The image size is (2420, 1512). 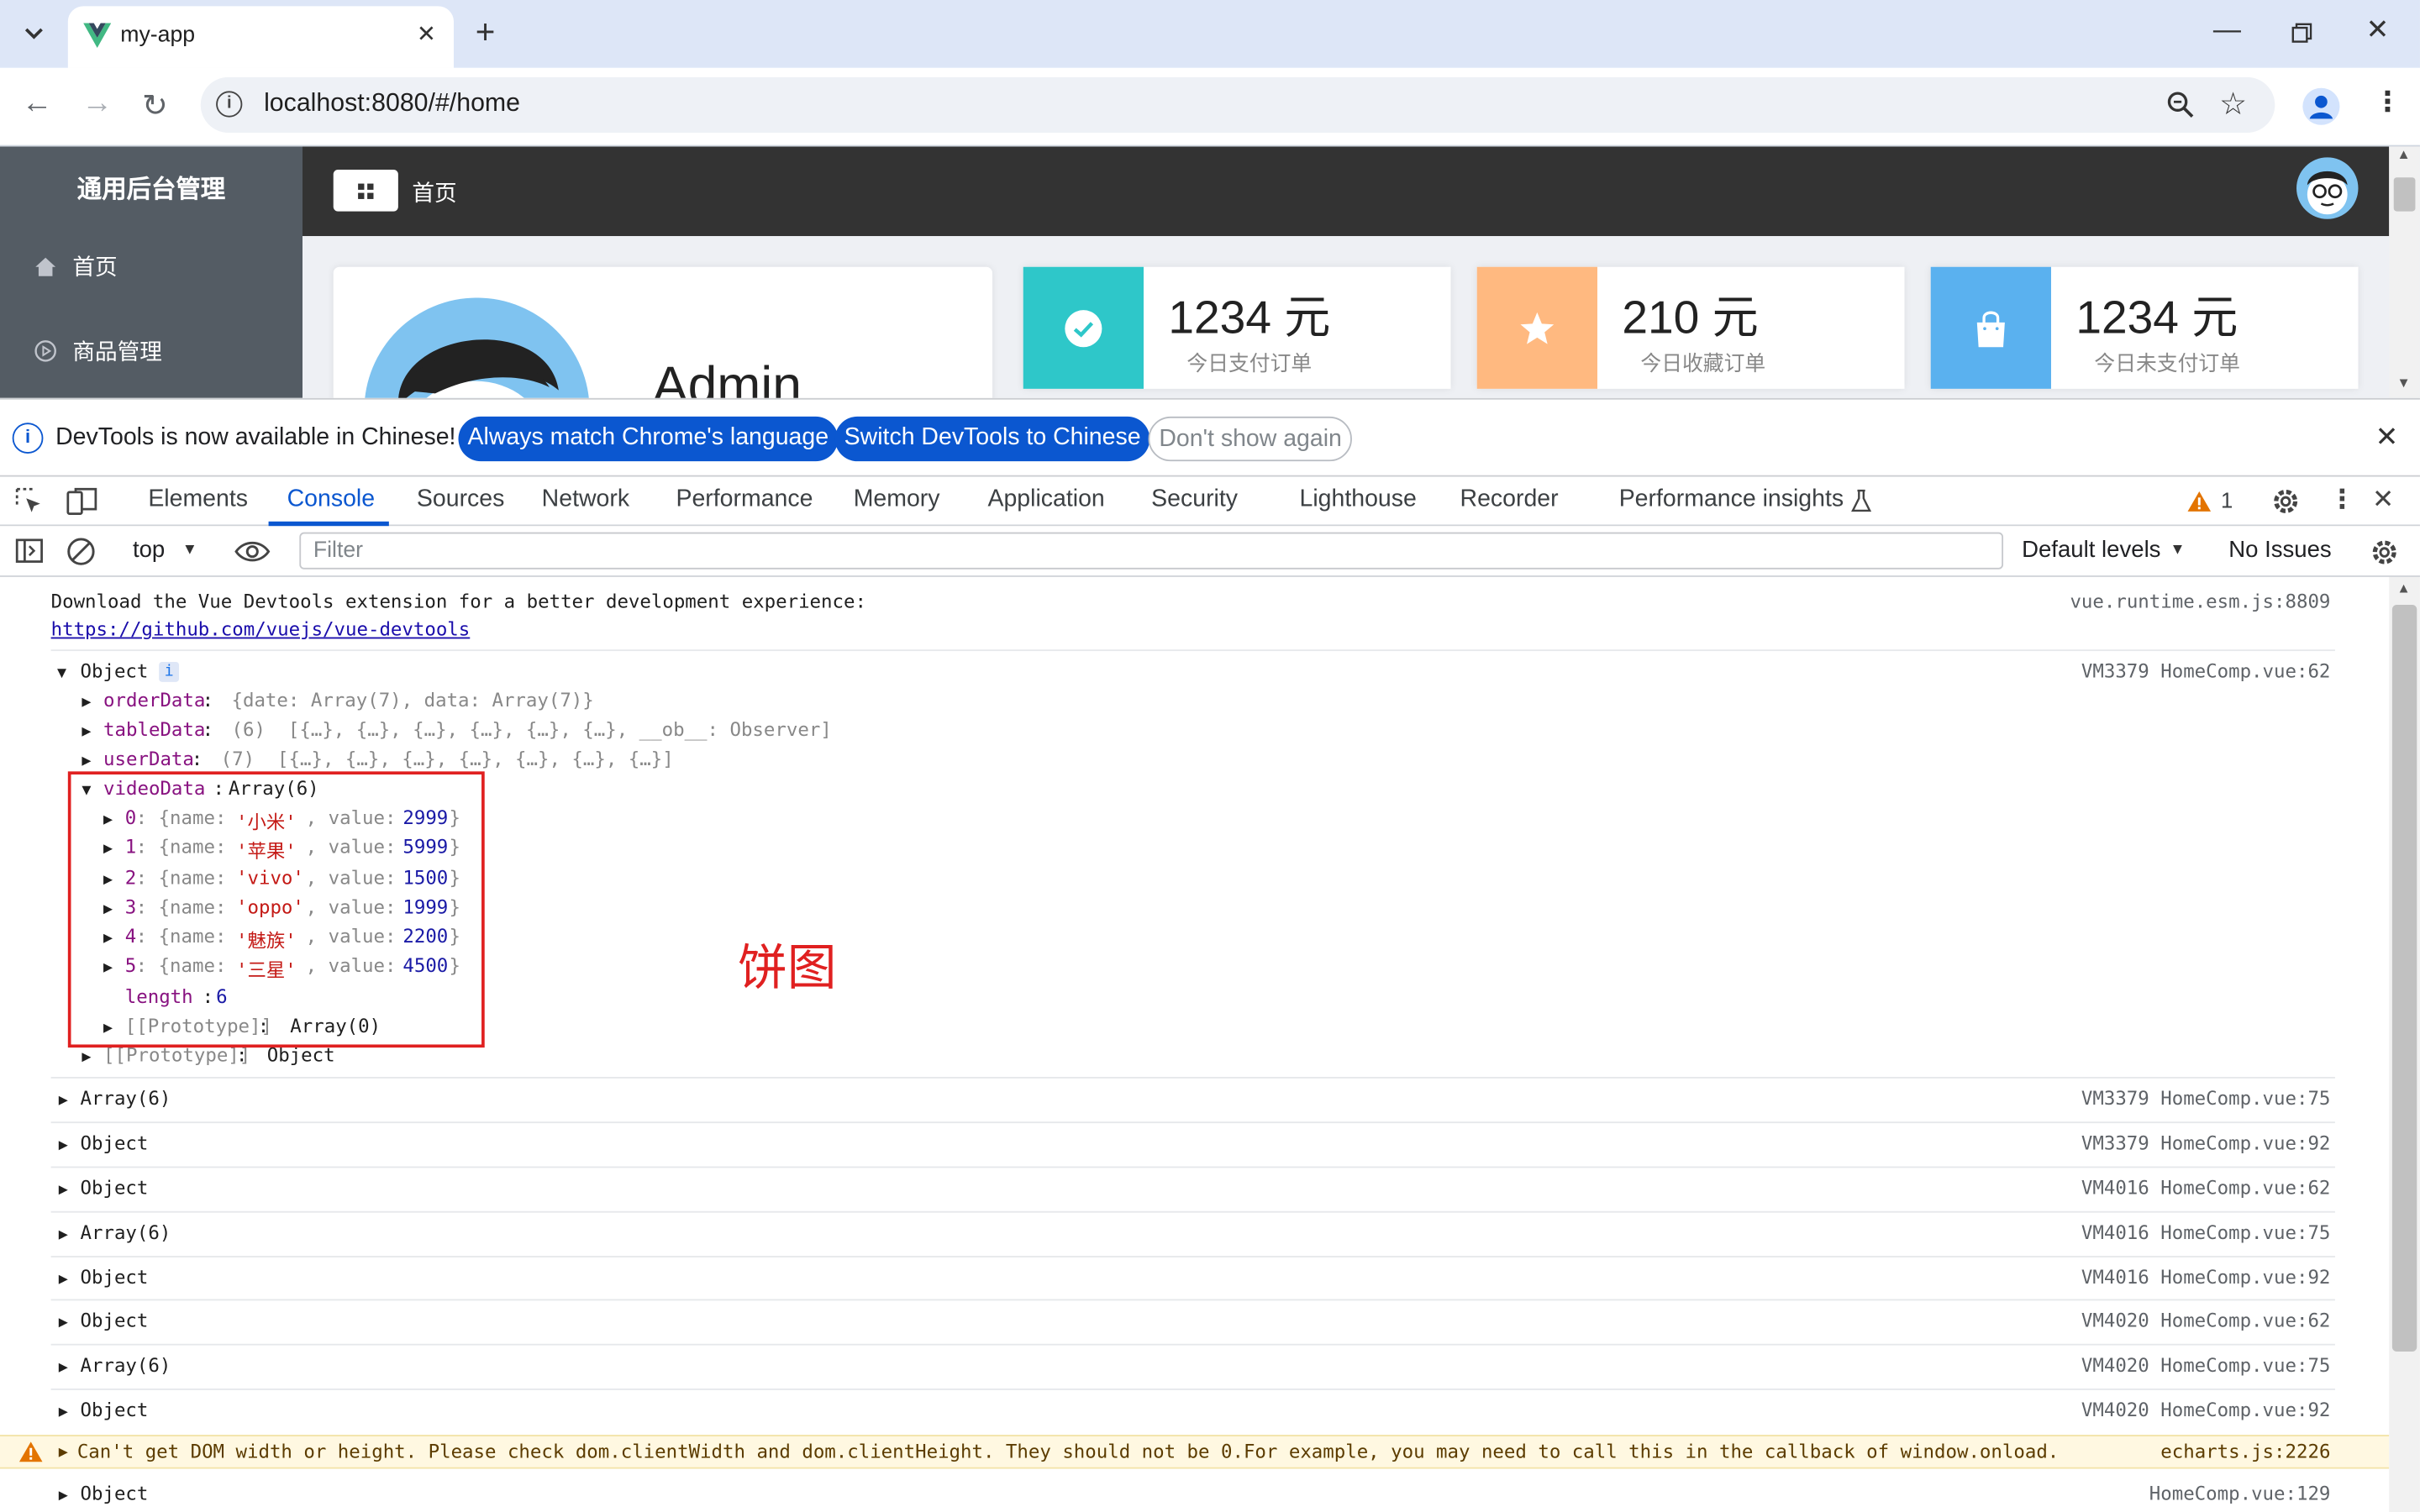 I want to click on console-row: ▶ Array(6) VM4016 HomeComp.vue:75, so click(x=1195, y=1243).